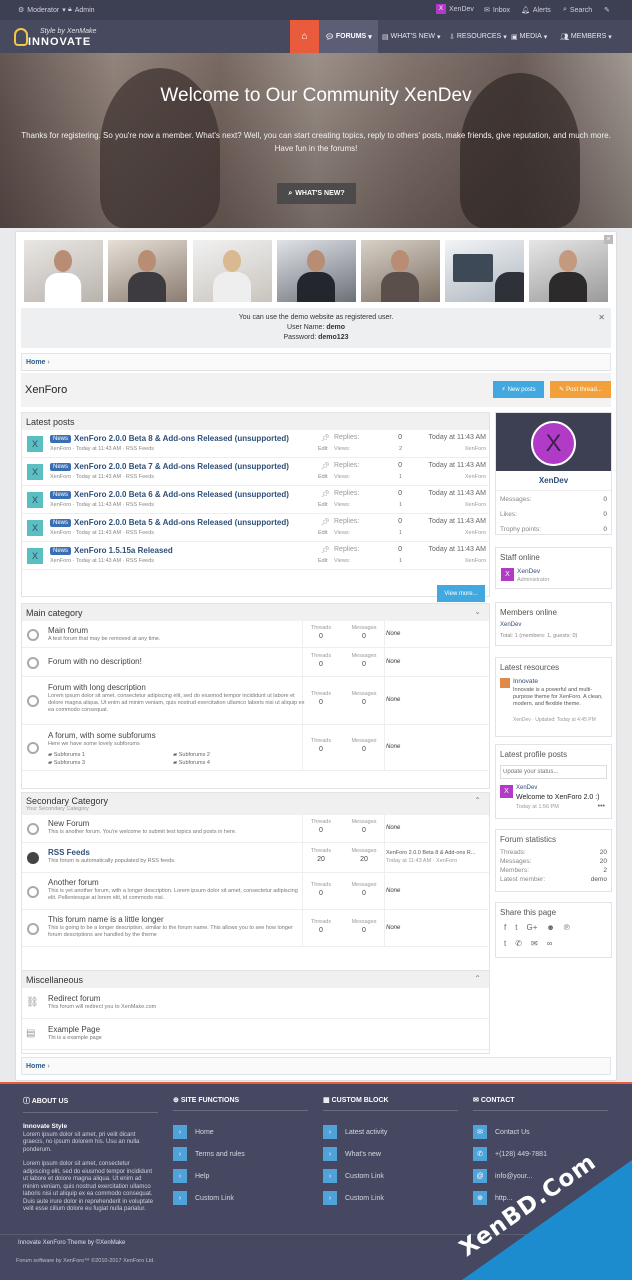  Describe the element at coordinates (54, 980) in the screenshot. I see `category-title: Miscellaneous` at that location.